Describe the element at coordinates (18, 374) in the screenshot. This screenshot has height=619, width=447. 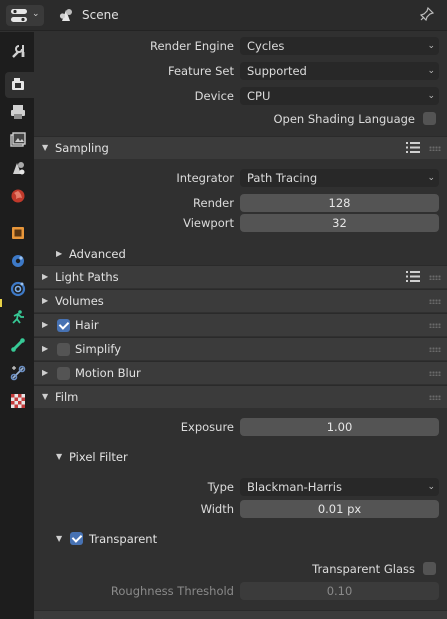
I see `tab-data` at that location.